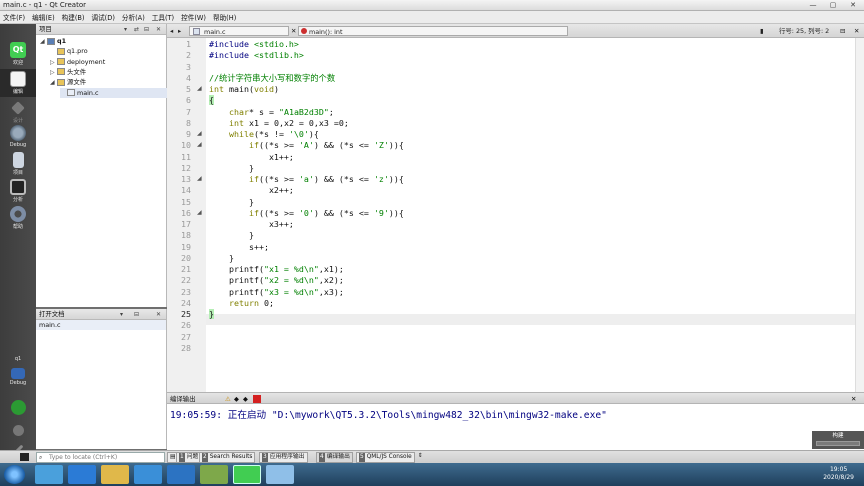 Image resolution: width=864 pixels, height=486 pixels. I want to click on taskbar-app-icon, so click(148, 474).